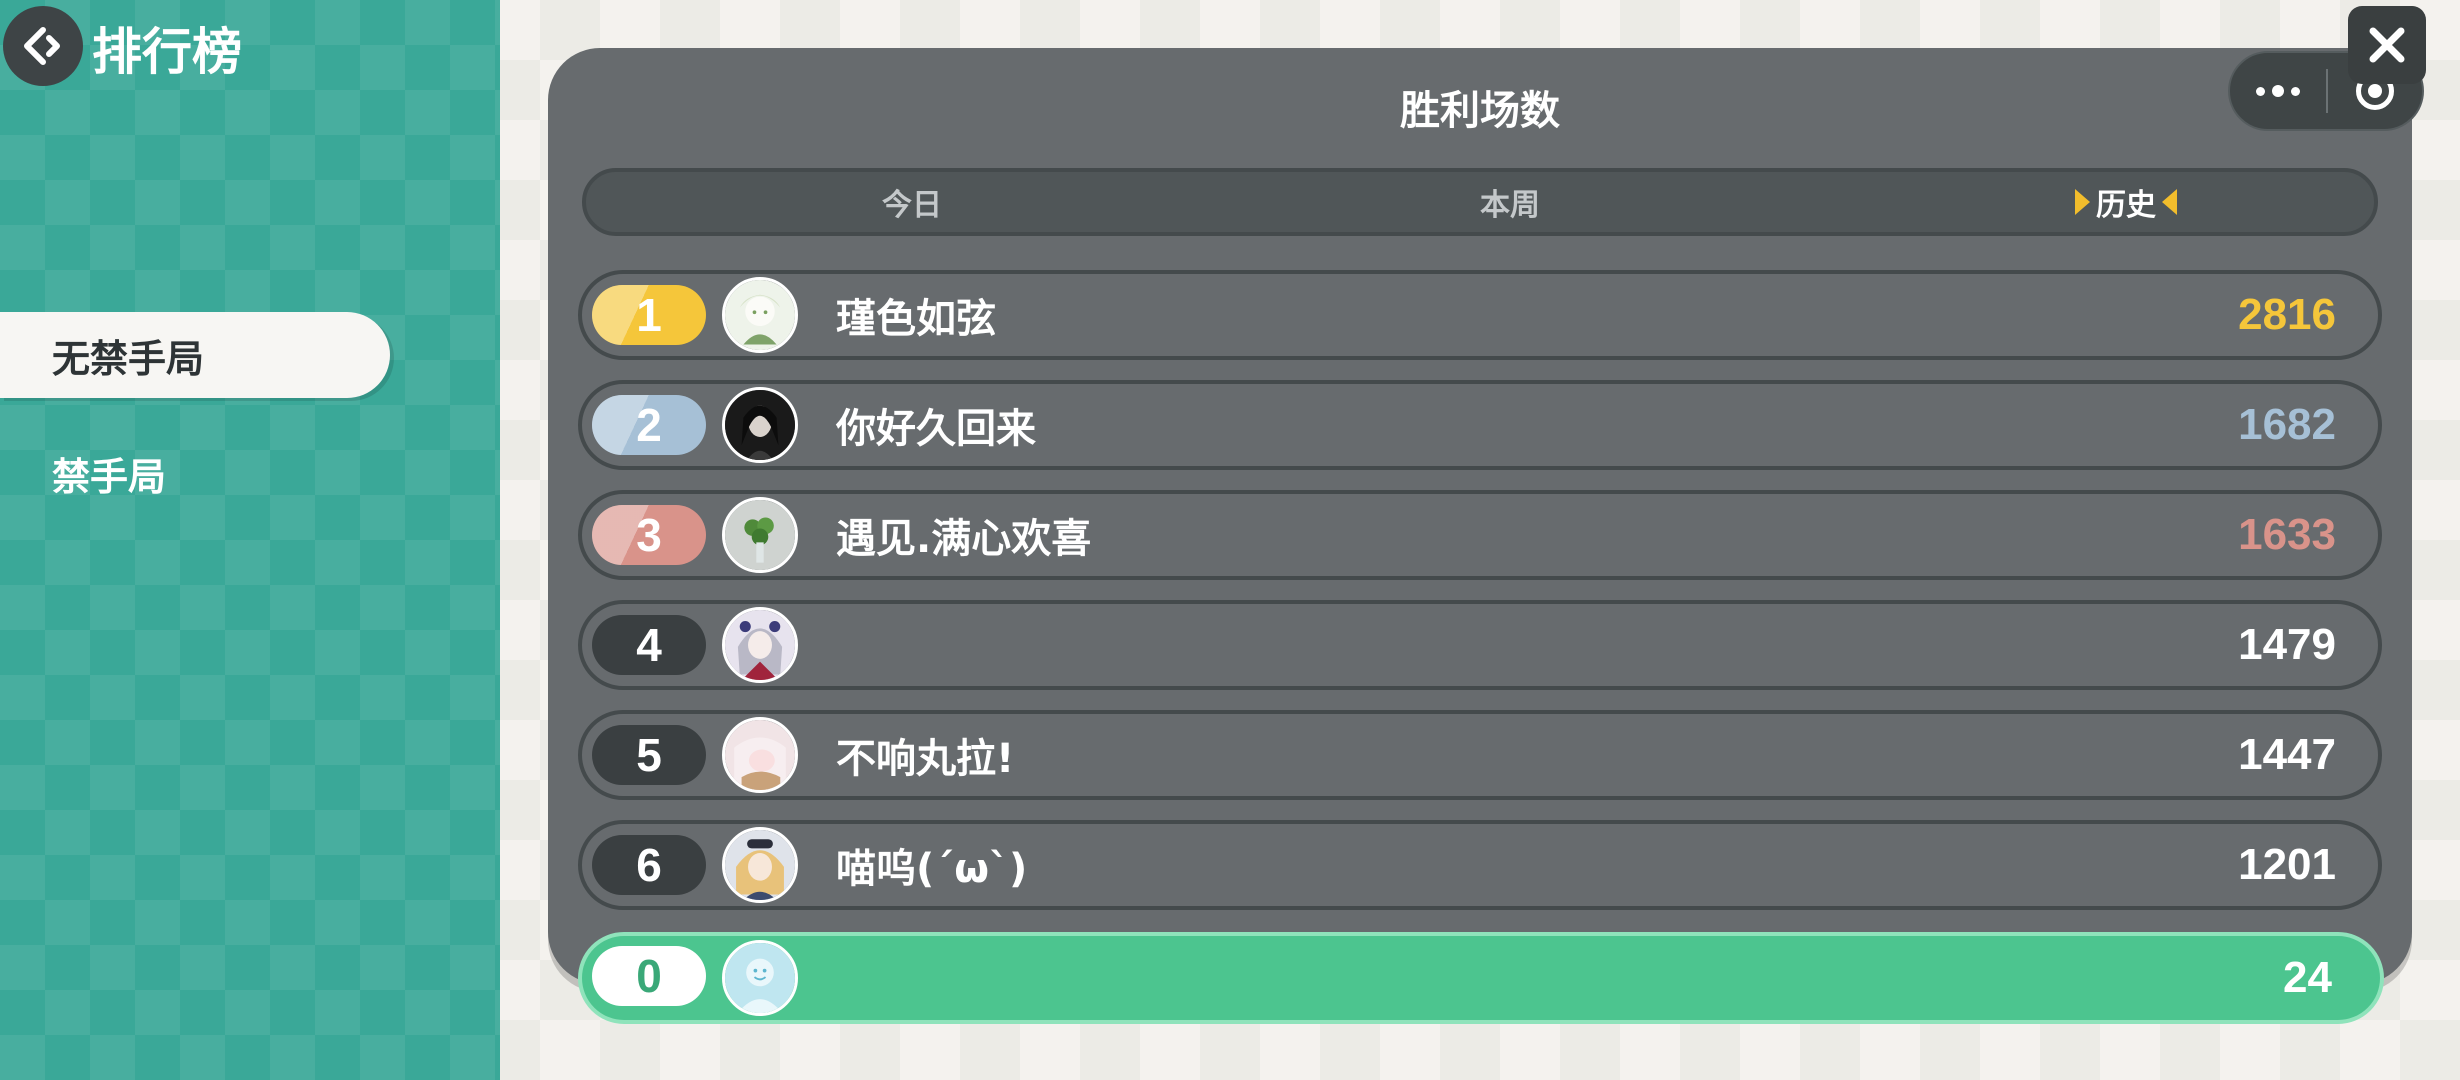  What do you see at coordinates (2287, 424) in the screenshot?
I see `win-count: 1682` at bounding box center [2287, 424].